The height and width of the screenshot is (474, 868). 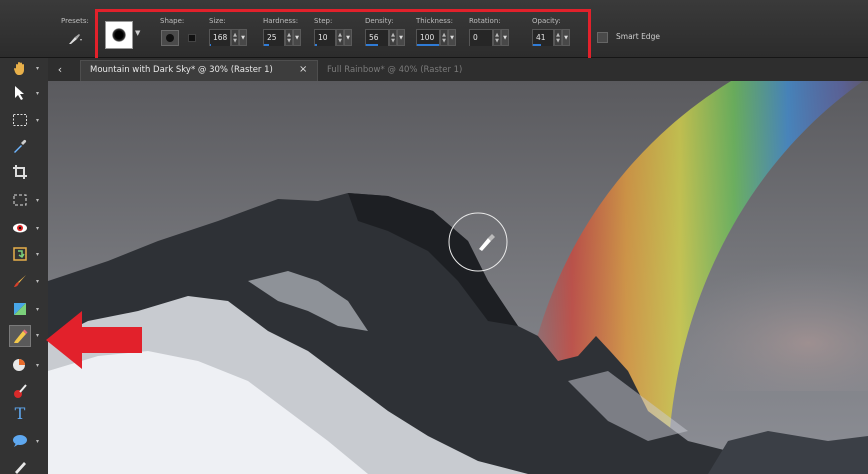 I want to click on size-spinner: ▲ ▼, so click(x=235, y=37).